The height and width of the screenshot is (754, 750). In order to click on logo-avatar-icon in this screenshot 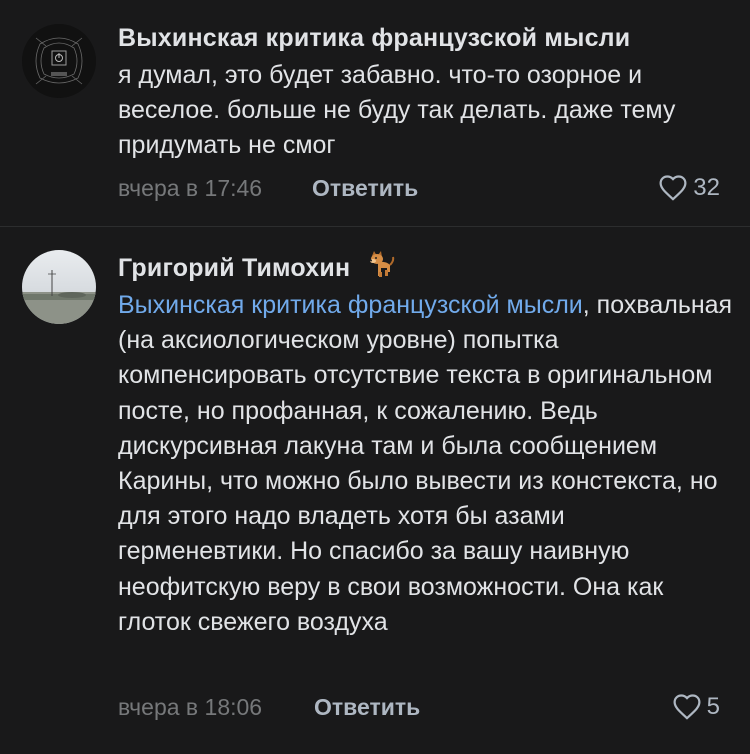, I will do `click(59, 61)`.